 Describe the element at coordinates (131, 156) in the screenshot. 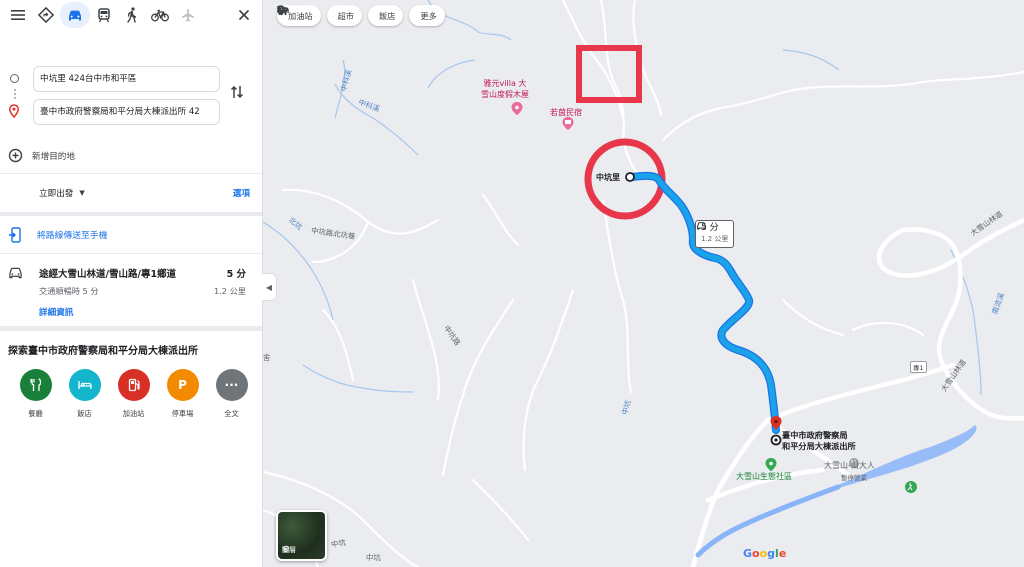

I see `add-destination-button: 新增目的地` at that location.